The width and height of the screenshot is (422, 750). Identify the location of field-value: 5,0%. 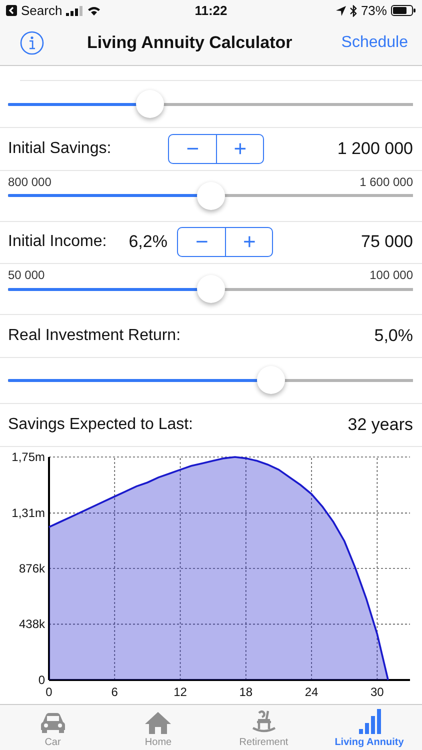
(393, 336).